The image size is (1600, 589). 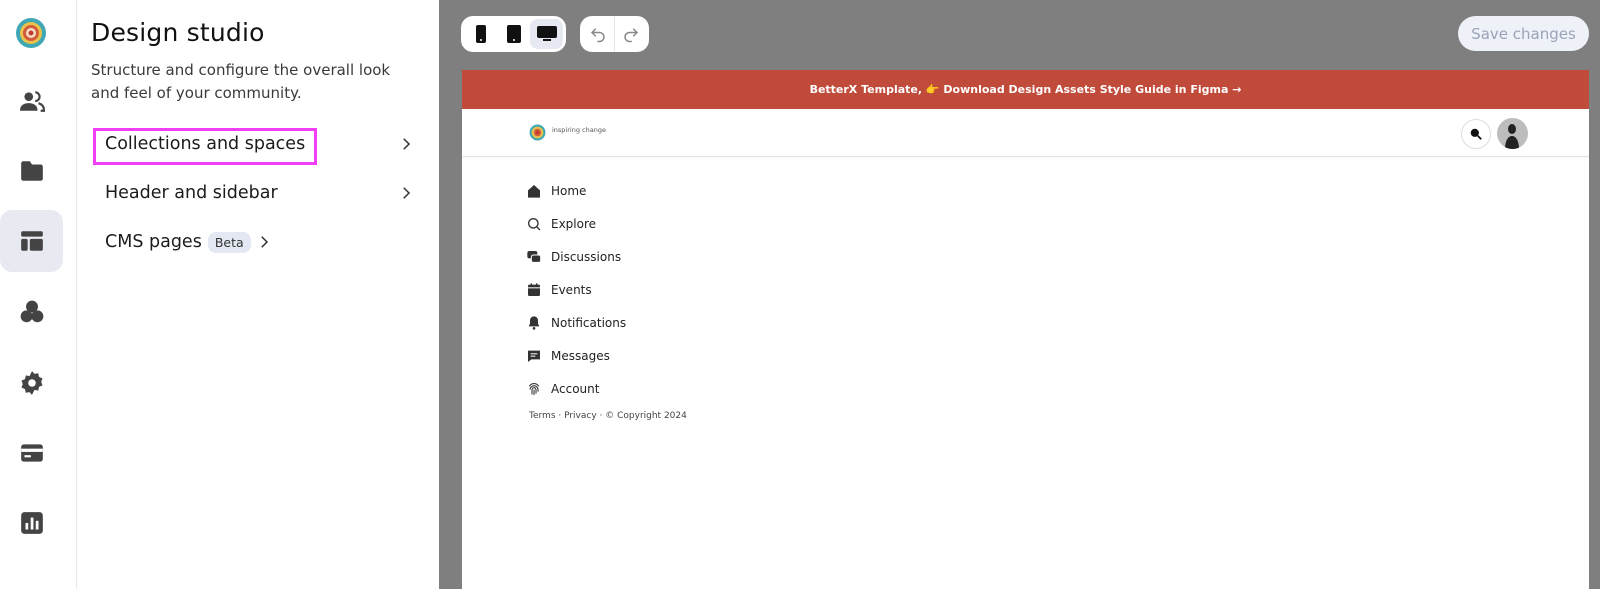 I want to click on circles-icon, so click(x=31, y=311).